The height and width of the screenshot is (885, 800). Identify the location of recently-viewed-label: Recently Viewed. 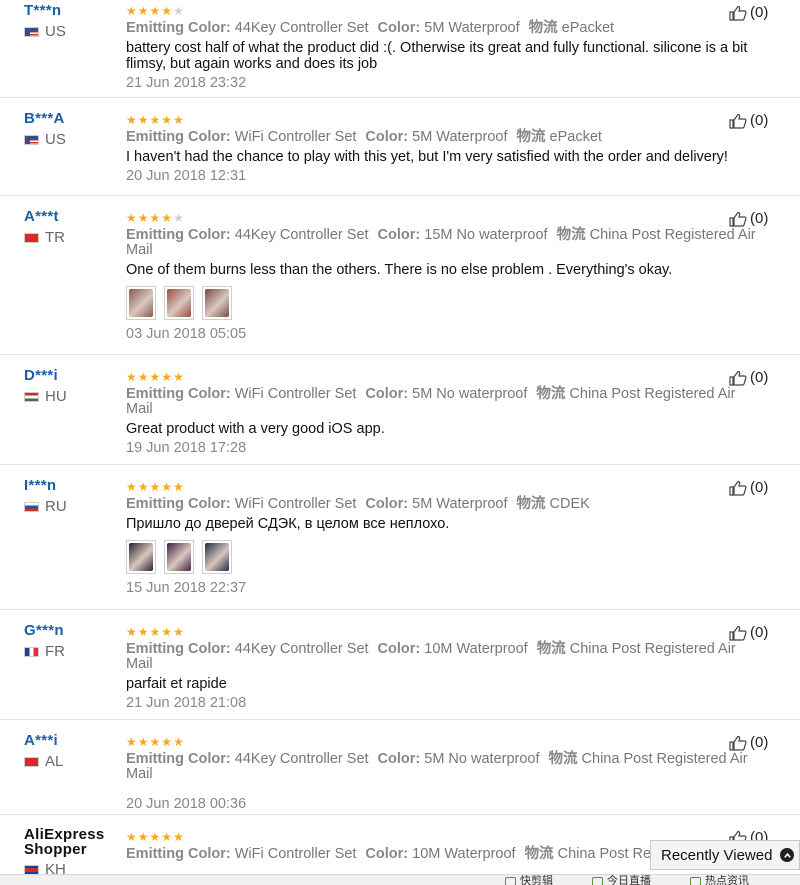
(717, 855).